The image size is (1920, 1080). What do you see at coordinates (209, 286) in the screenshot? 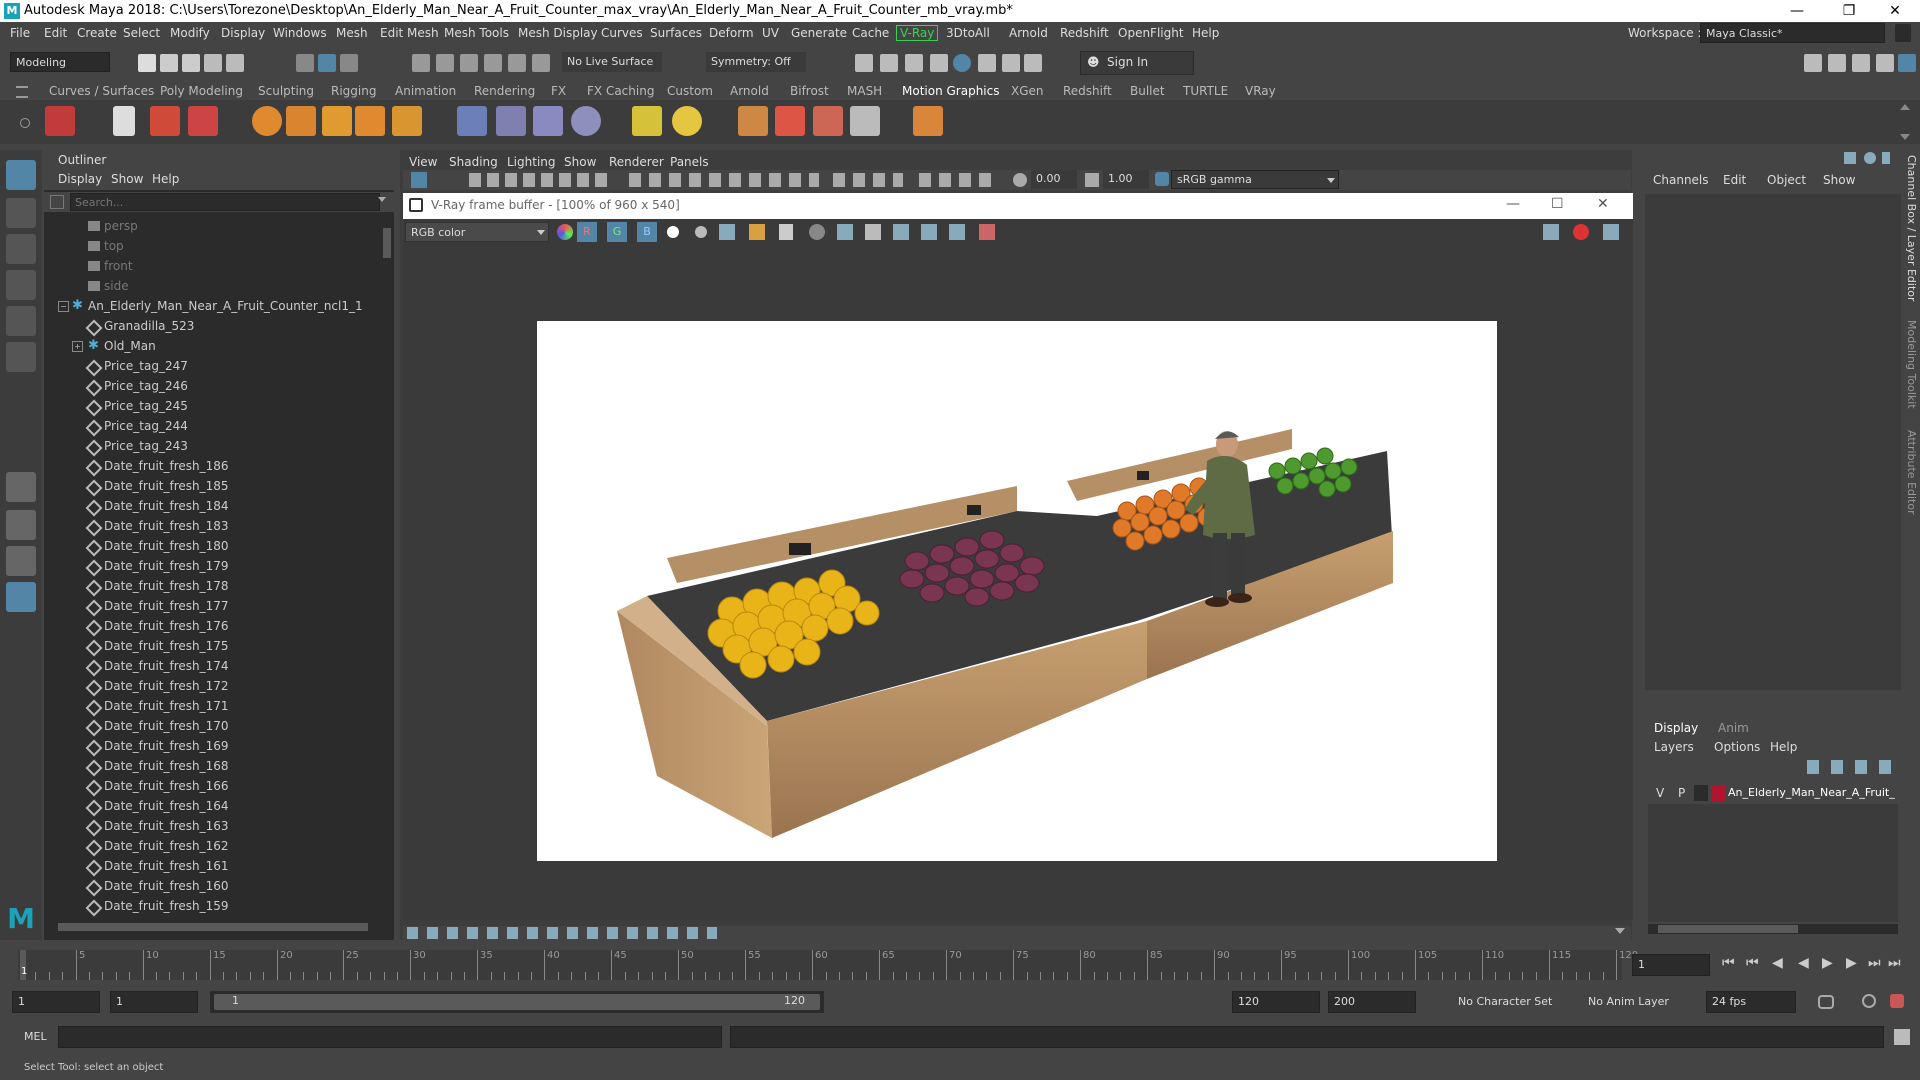
I see `outliner-item-side: side` at bounding box center [209, 286].